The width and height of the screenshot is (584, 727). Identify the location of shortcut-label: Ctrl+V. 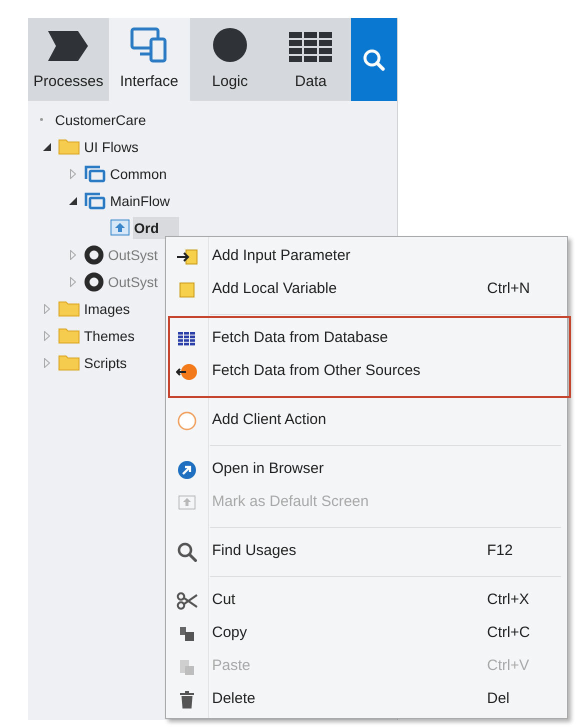
(508, 666).